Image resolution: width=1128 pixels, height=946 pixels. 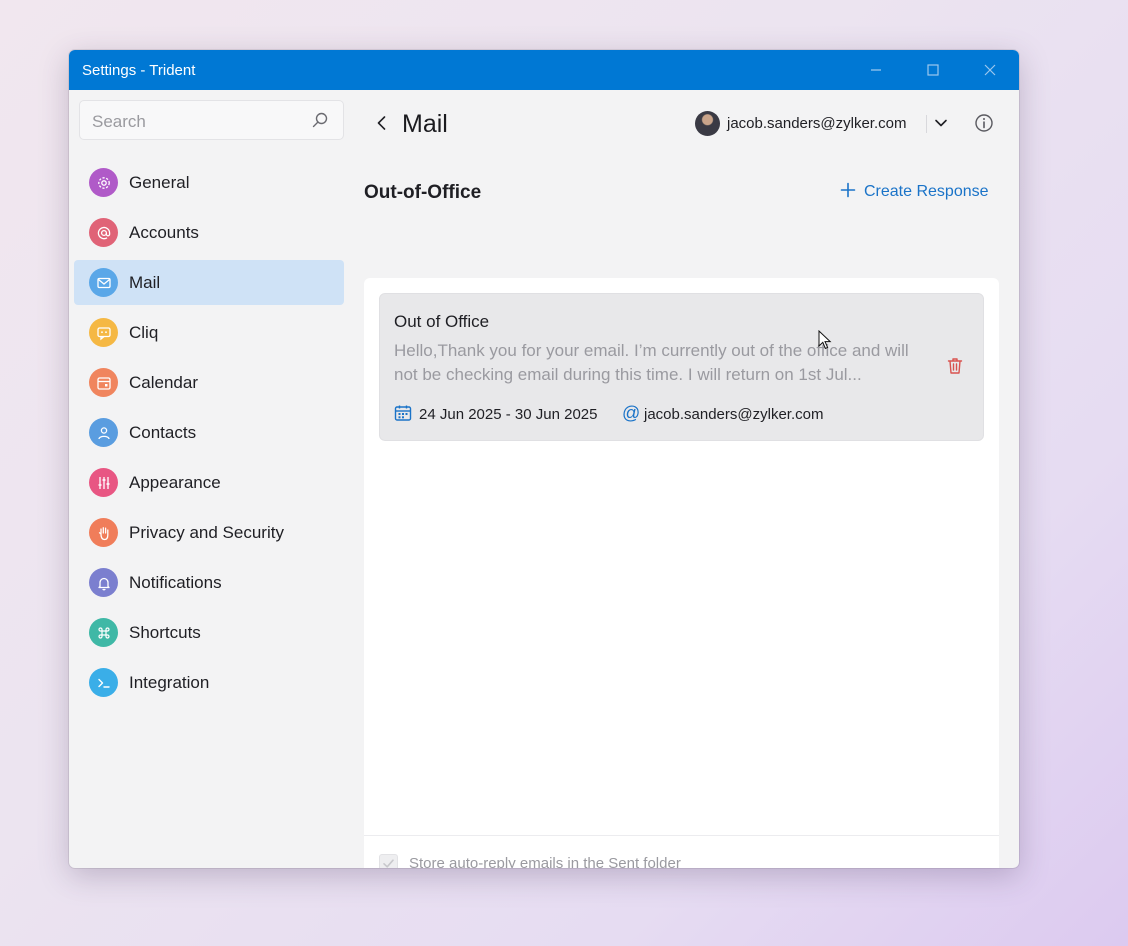 I want to click on sidebar-item-label: Mail, so click(x=145, y=282).